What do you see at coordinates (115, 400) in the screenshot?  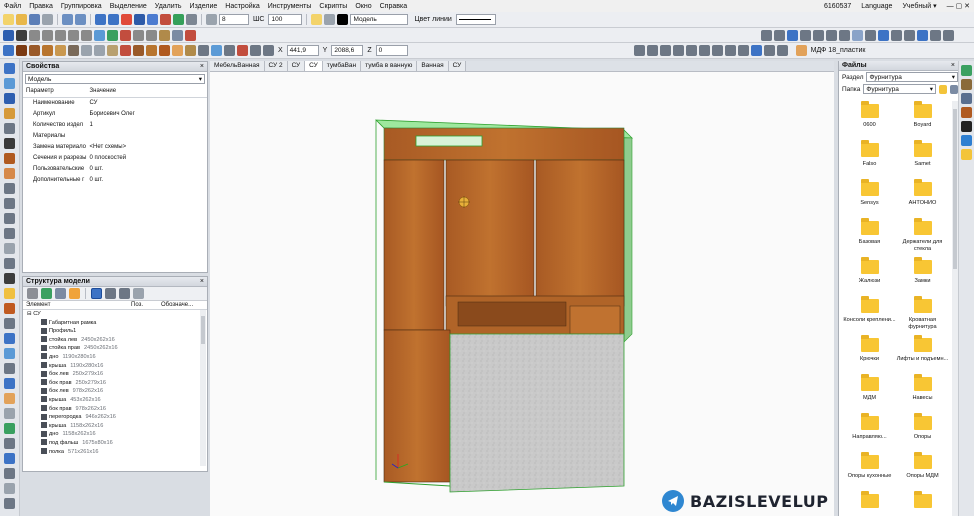 I see `tree-item: крыша 453x262x16` at bounding box center [115, 400].